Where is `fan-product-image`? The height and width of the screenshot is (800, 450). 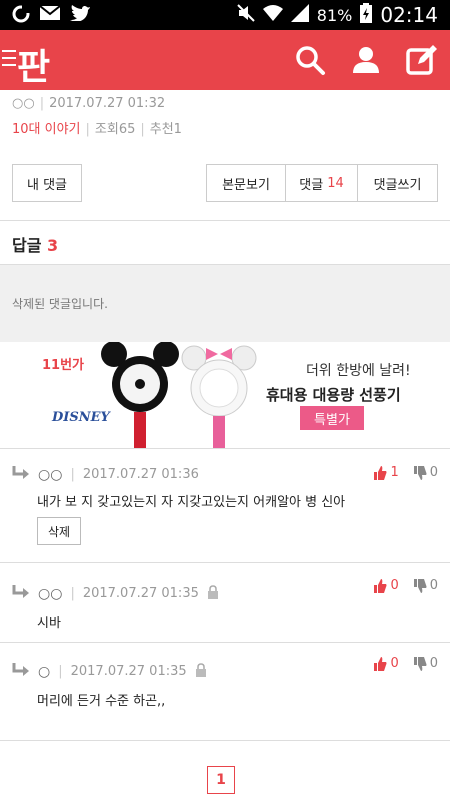
fan-product-image is located at coordinates (179, 395).